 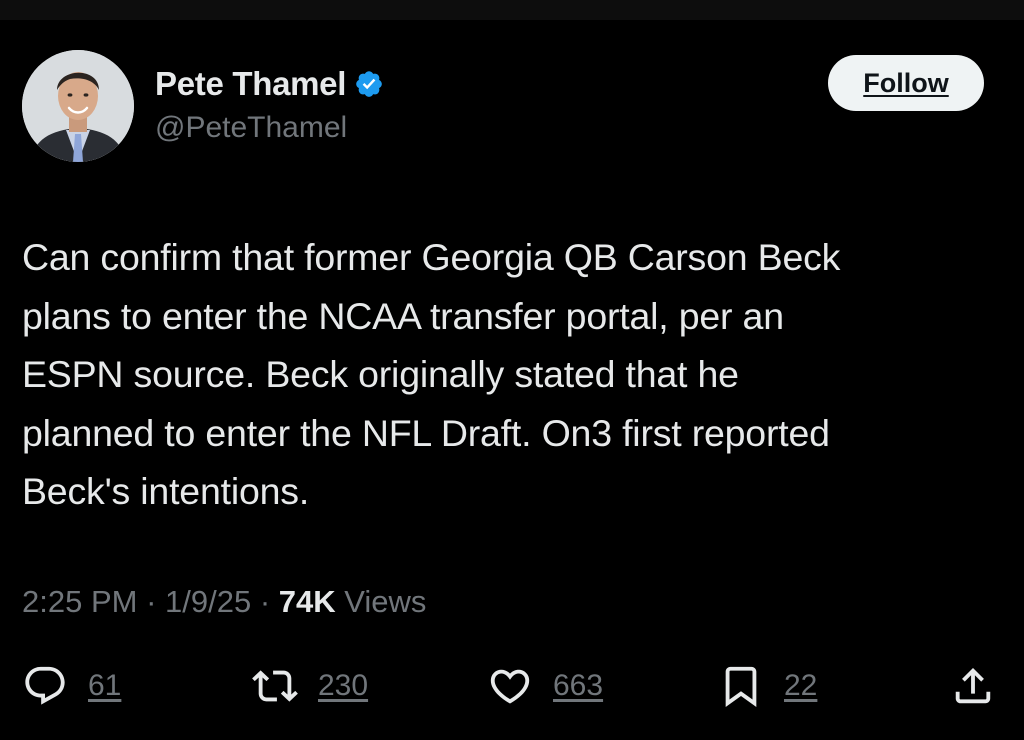 What do you see at coordinates (343, 685) in the screenshot?
I see `repost-count: 230` at bounding box center [343, 685].